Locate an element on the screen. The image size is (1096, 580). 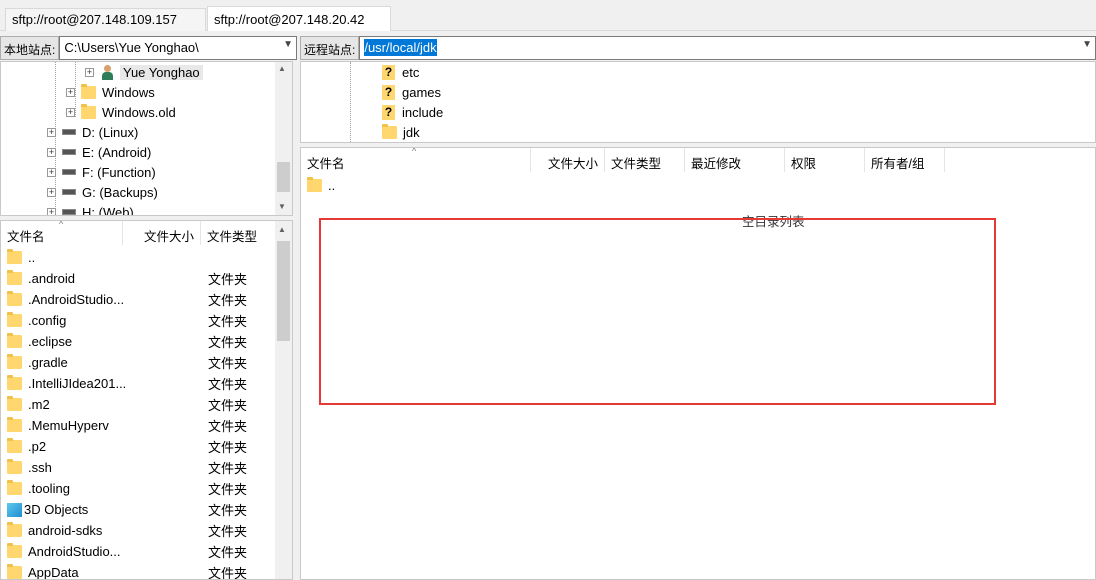
local-list-scrollbar: ▲ is located at coordinates (283, 400).